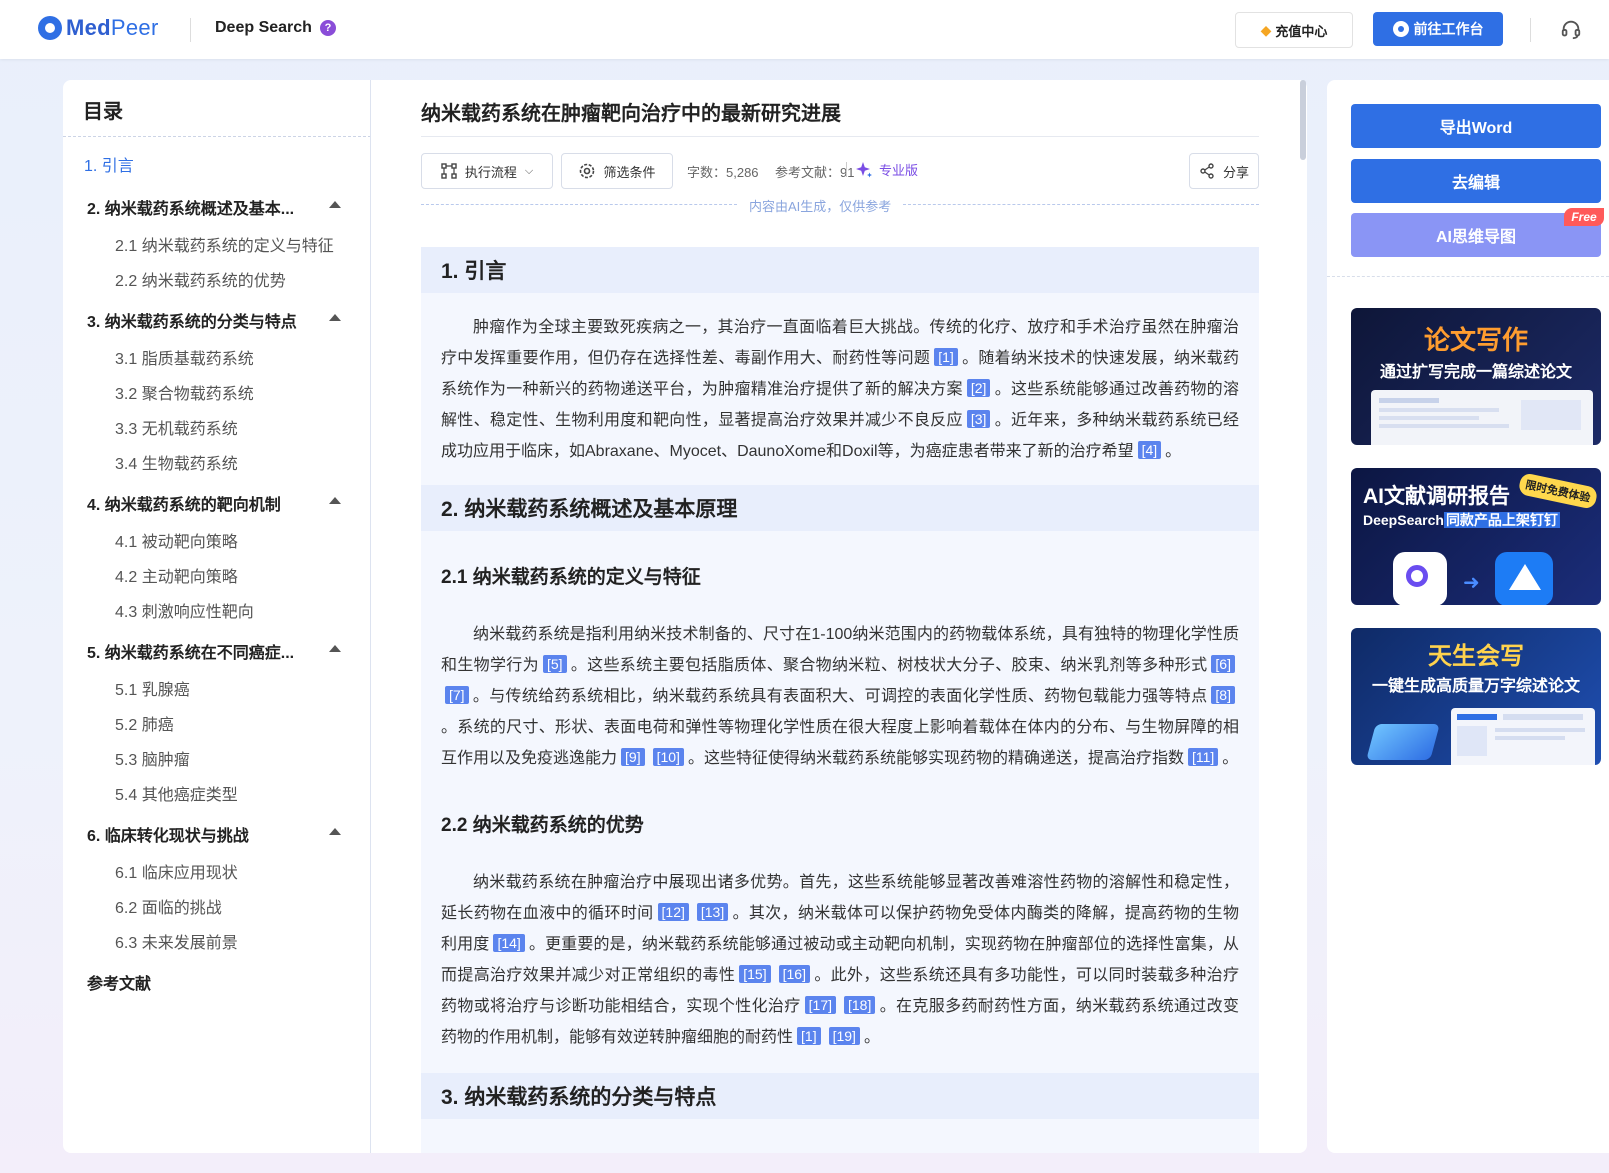 This screenshot has height=1173, width=1609. Describe the element at coordinates (1207, 171) in the screenshot. I see `share-icon` at that location.